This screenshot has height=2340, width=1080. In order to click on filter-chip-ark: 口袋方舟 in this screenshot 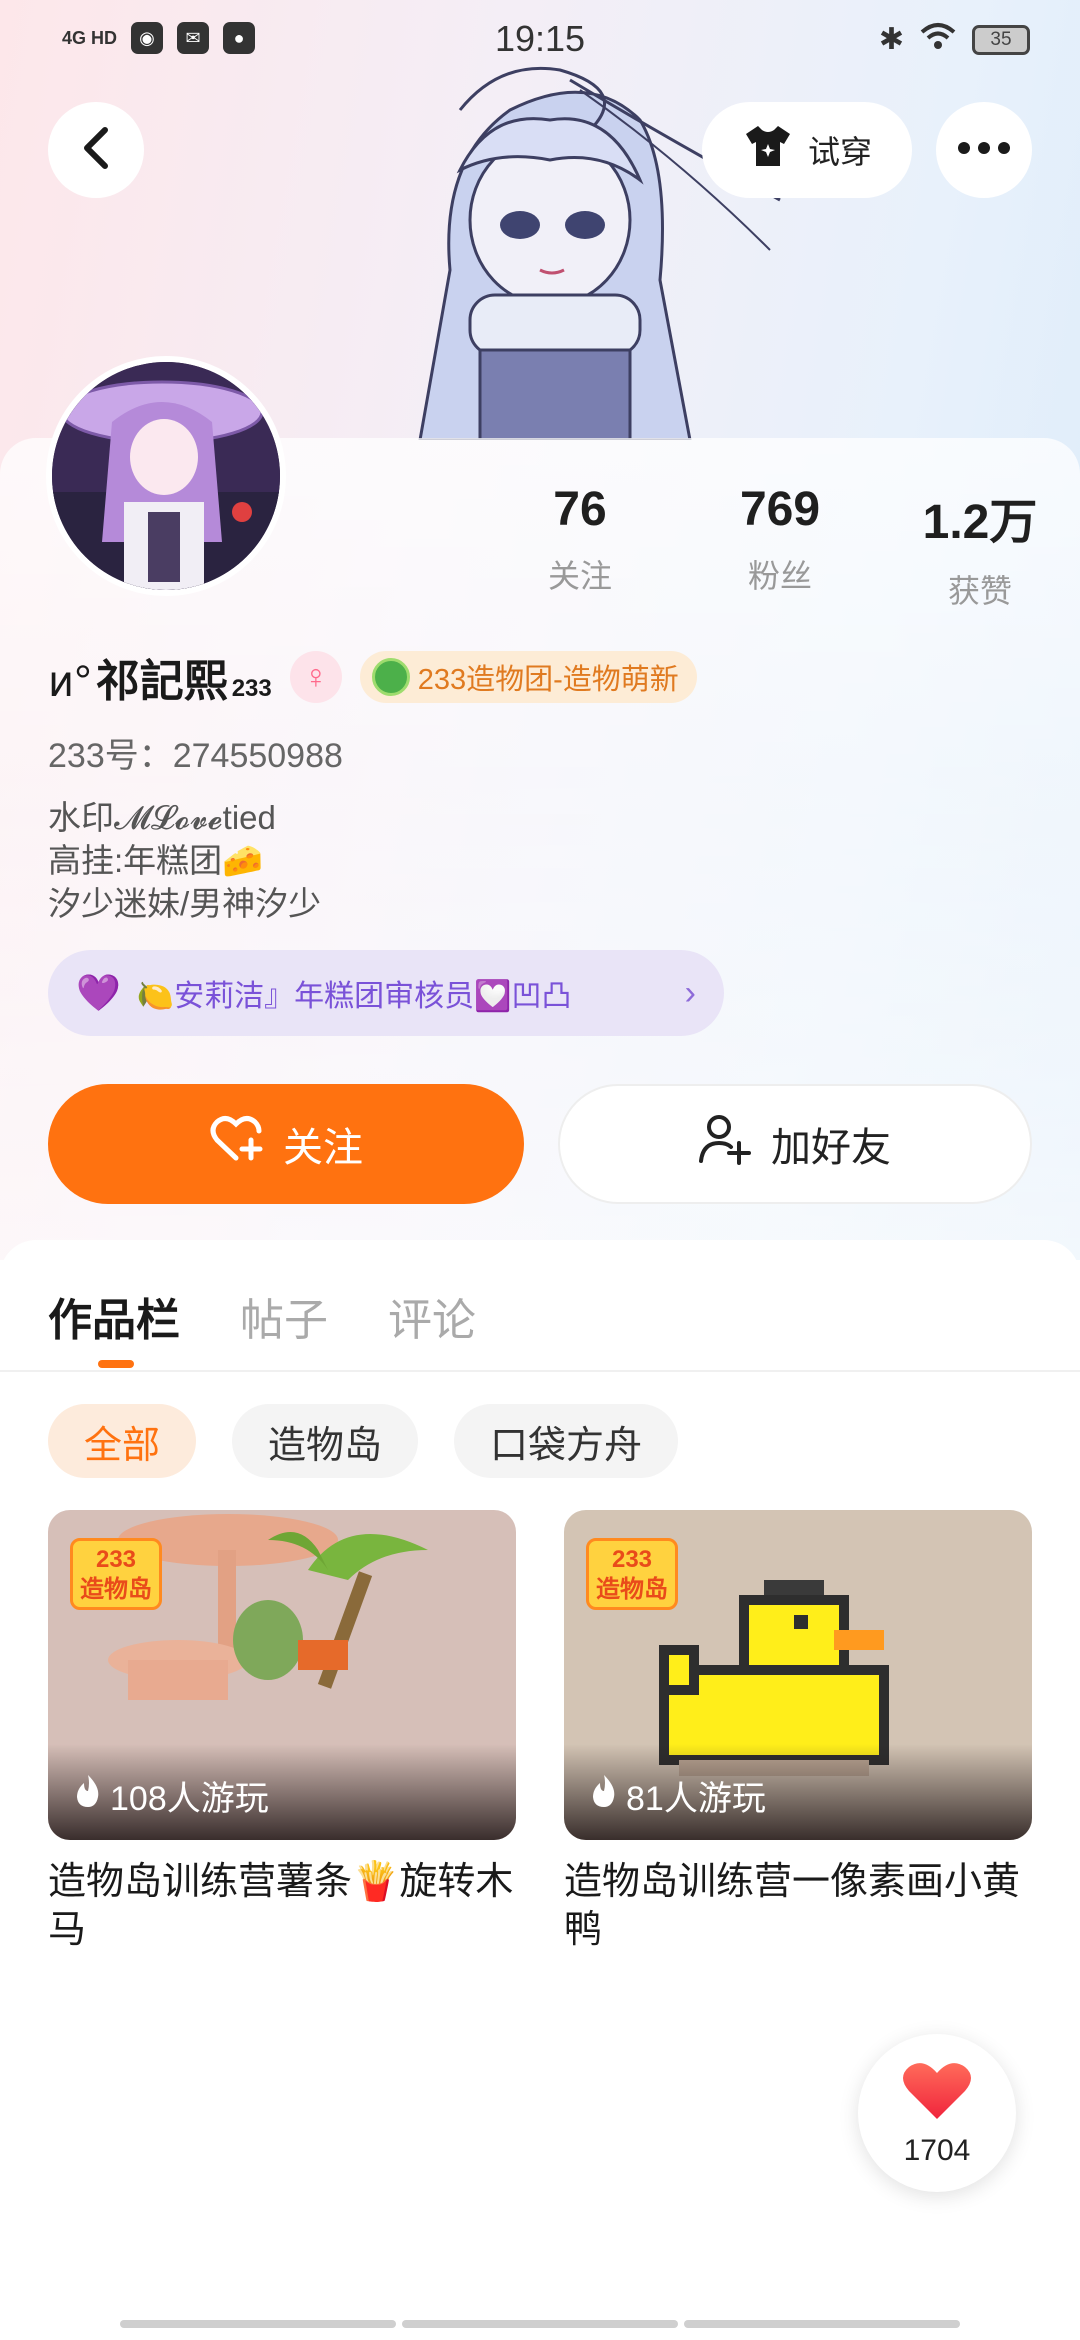, I will do `click(566, 1441)`.